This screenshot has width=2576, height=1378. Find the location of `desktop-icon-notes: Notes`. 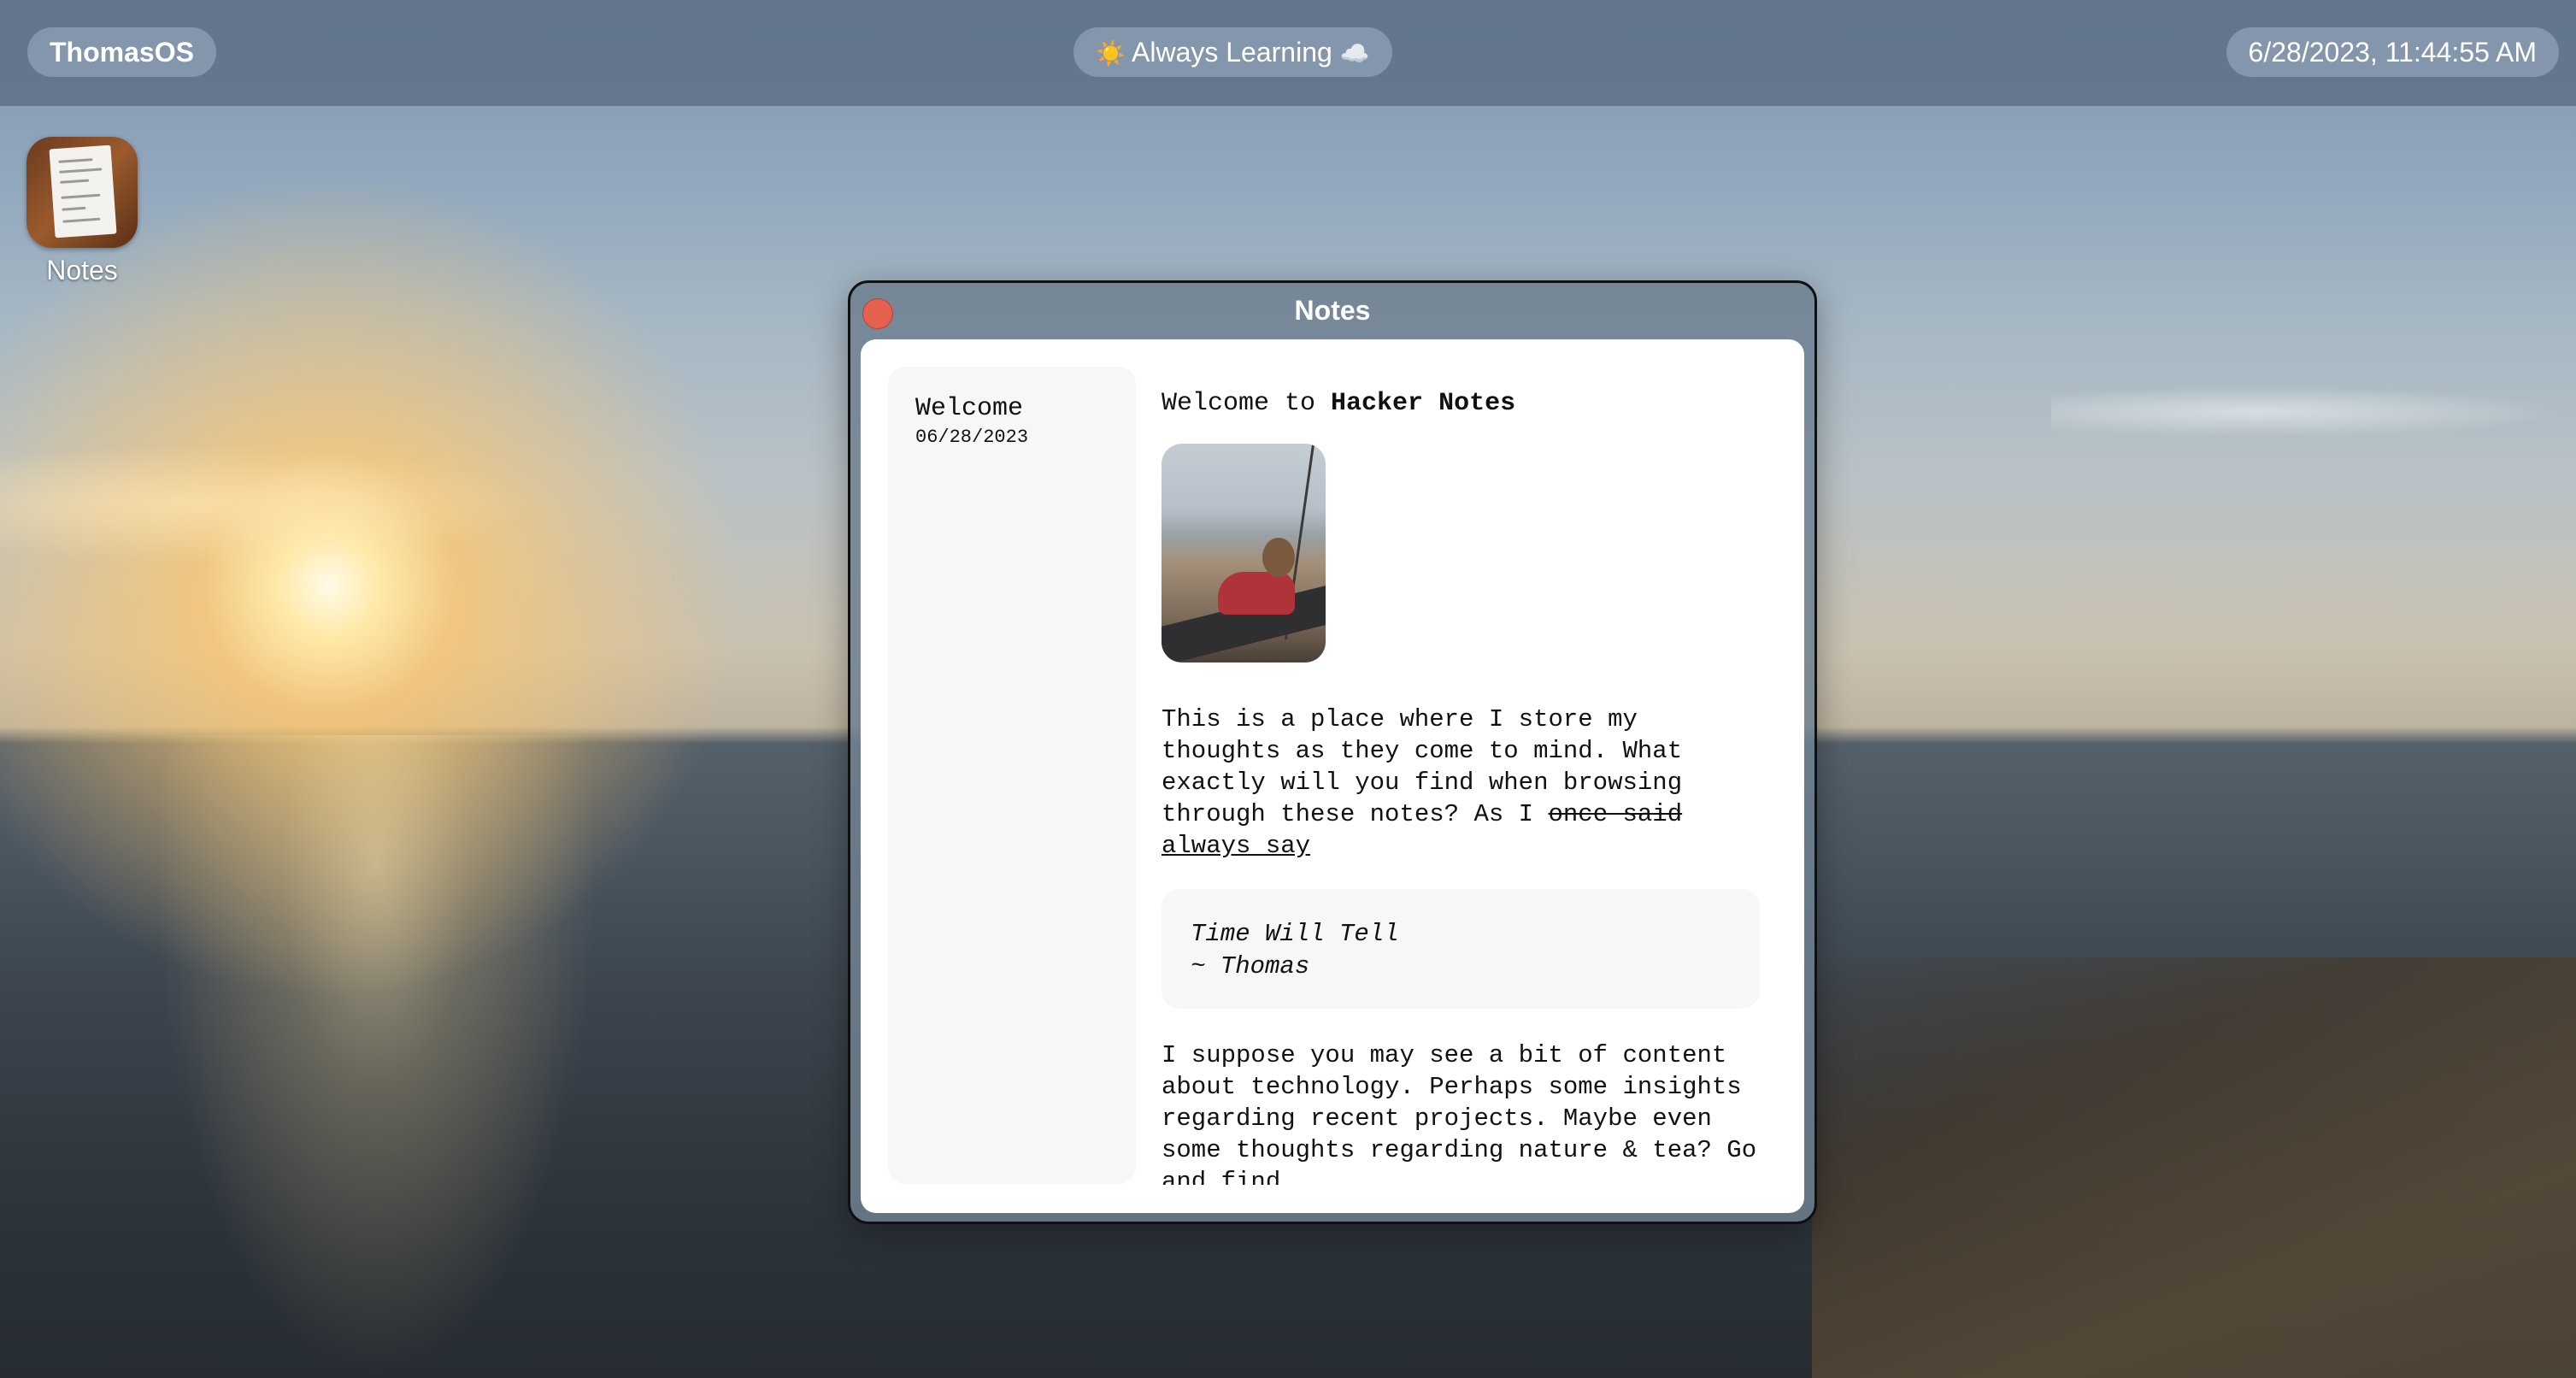

desktop-icon-notes: Notes is located at coordinates (82, 211).